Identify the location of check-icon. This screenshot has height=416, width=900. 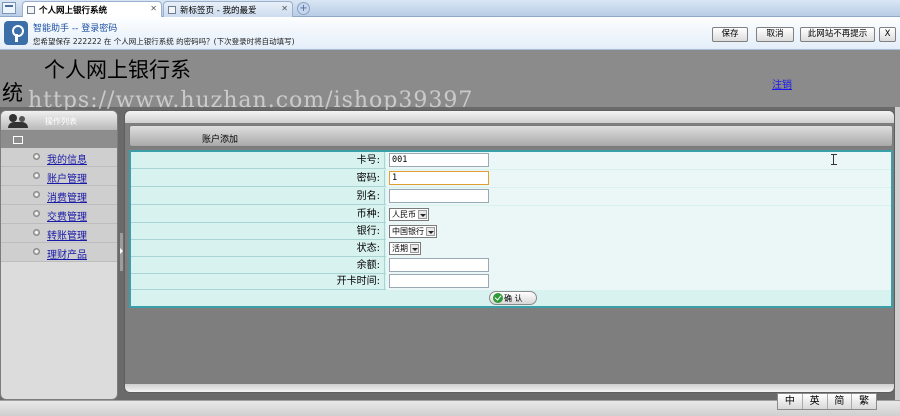
(498, 298).